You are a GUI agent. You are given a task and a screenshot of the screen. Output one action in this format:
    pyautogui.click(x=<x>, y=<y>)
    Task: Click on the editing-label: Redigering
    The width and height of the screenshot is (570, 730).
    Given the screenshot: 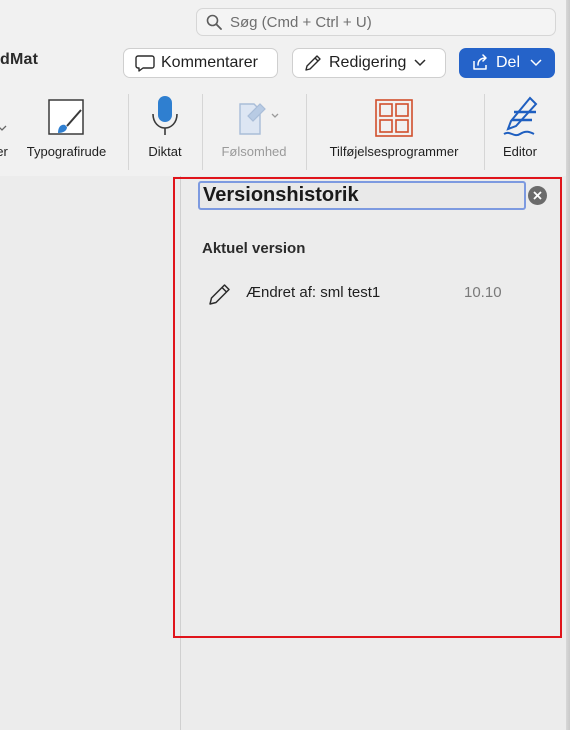 What is the action you would take?
    pyautogui.click(x=368, y=62)
    